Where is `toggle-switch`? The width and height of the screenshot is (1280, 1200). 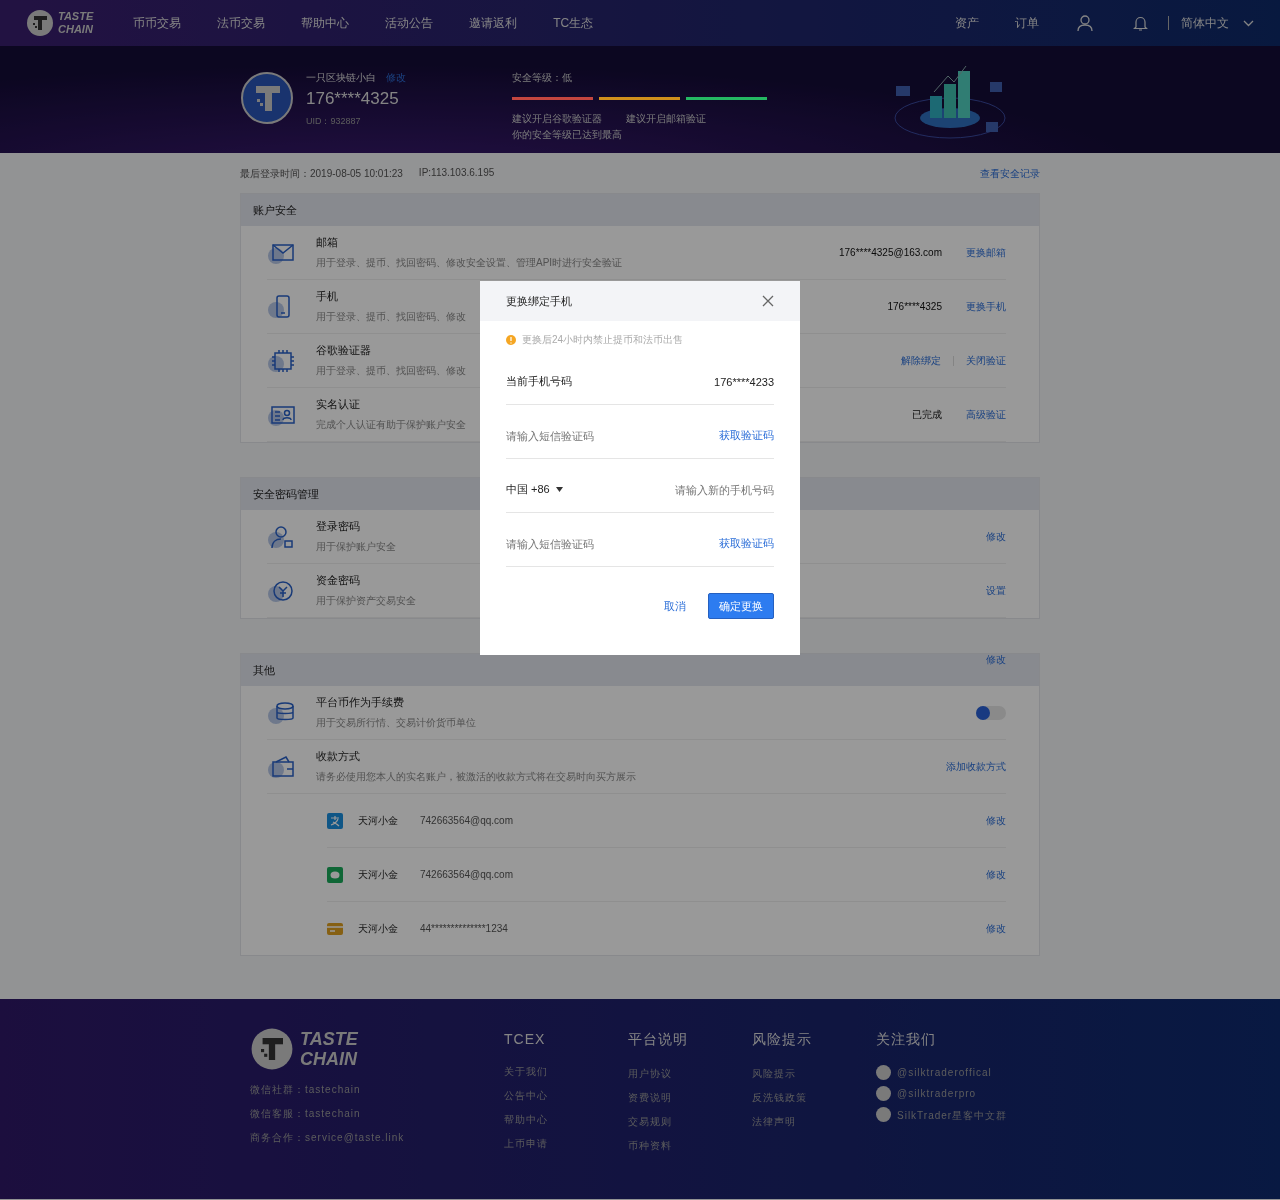
toggle-switch is located at coordinates (991, 712).